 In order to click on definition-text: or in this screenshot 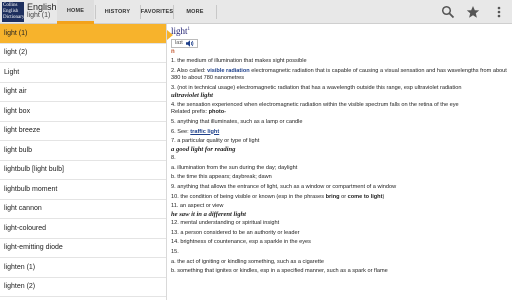, I will do `click(344, 196)`.